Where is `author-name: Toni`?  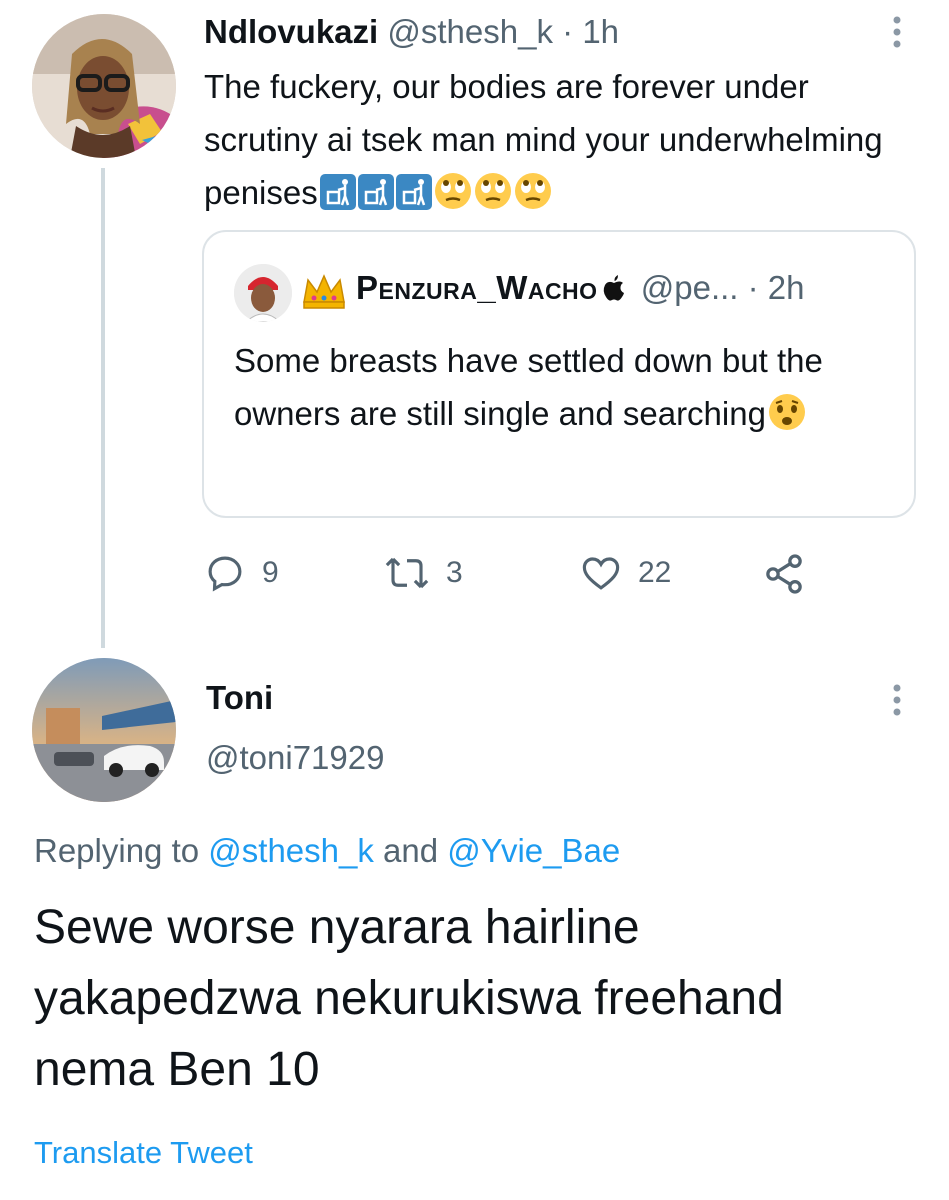 author-name: Toni is located at coordinates (239, 698).